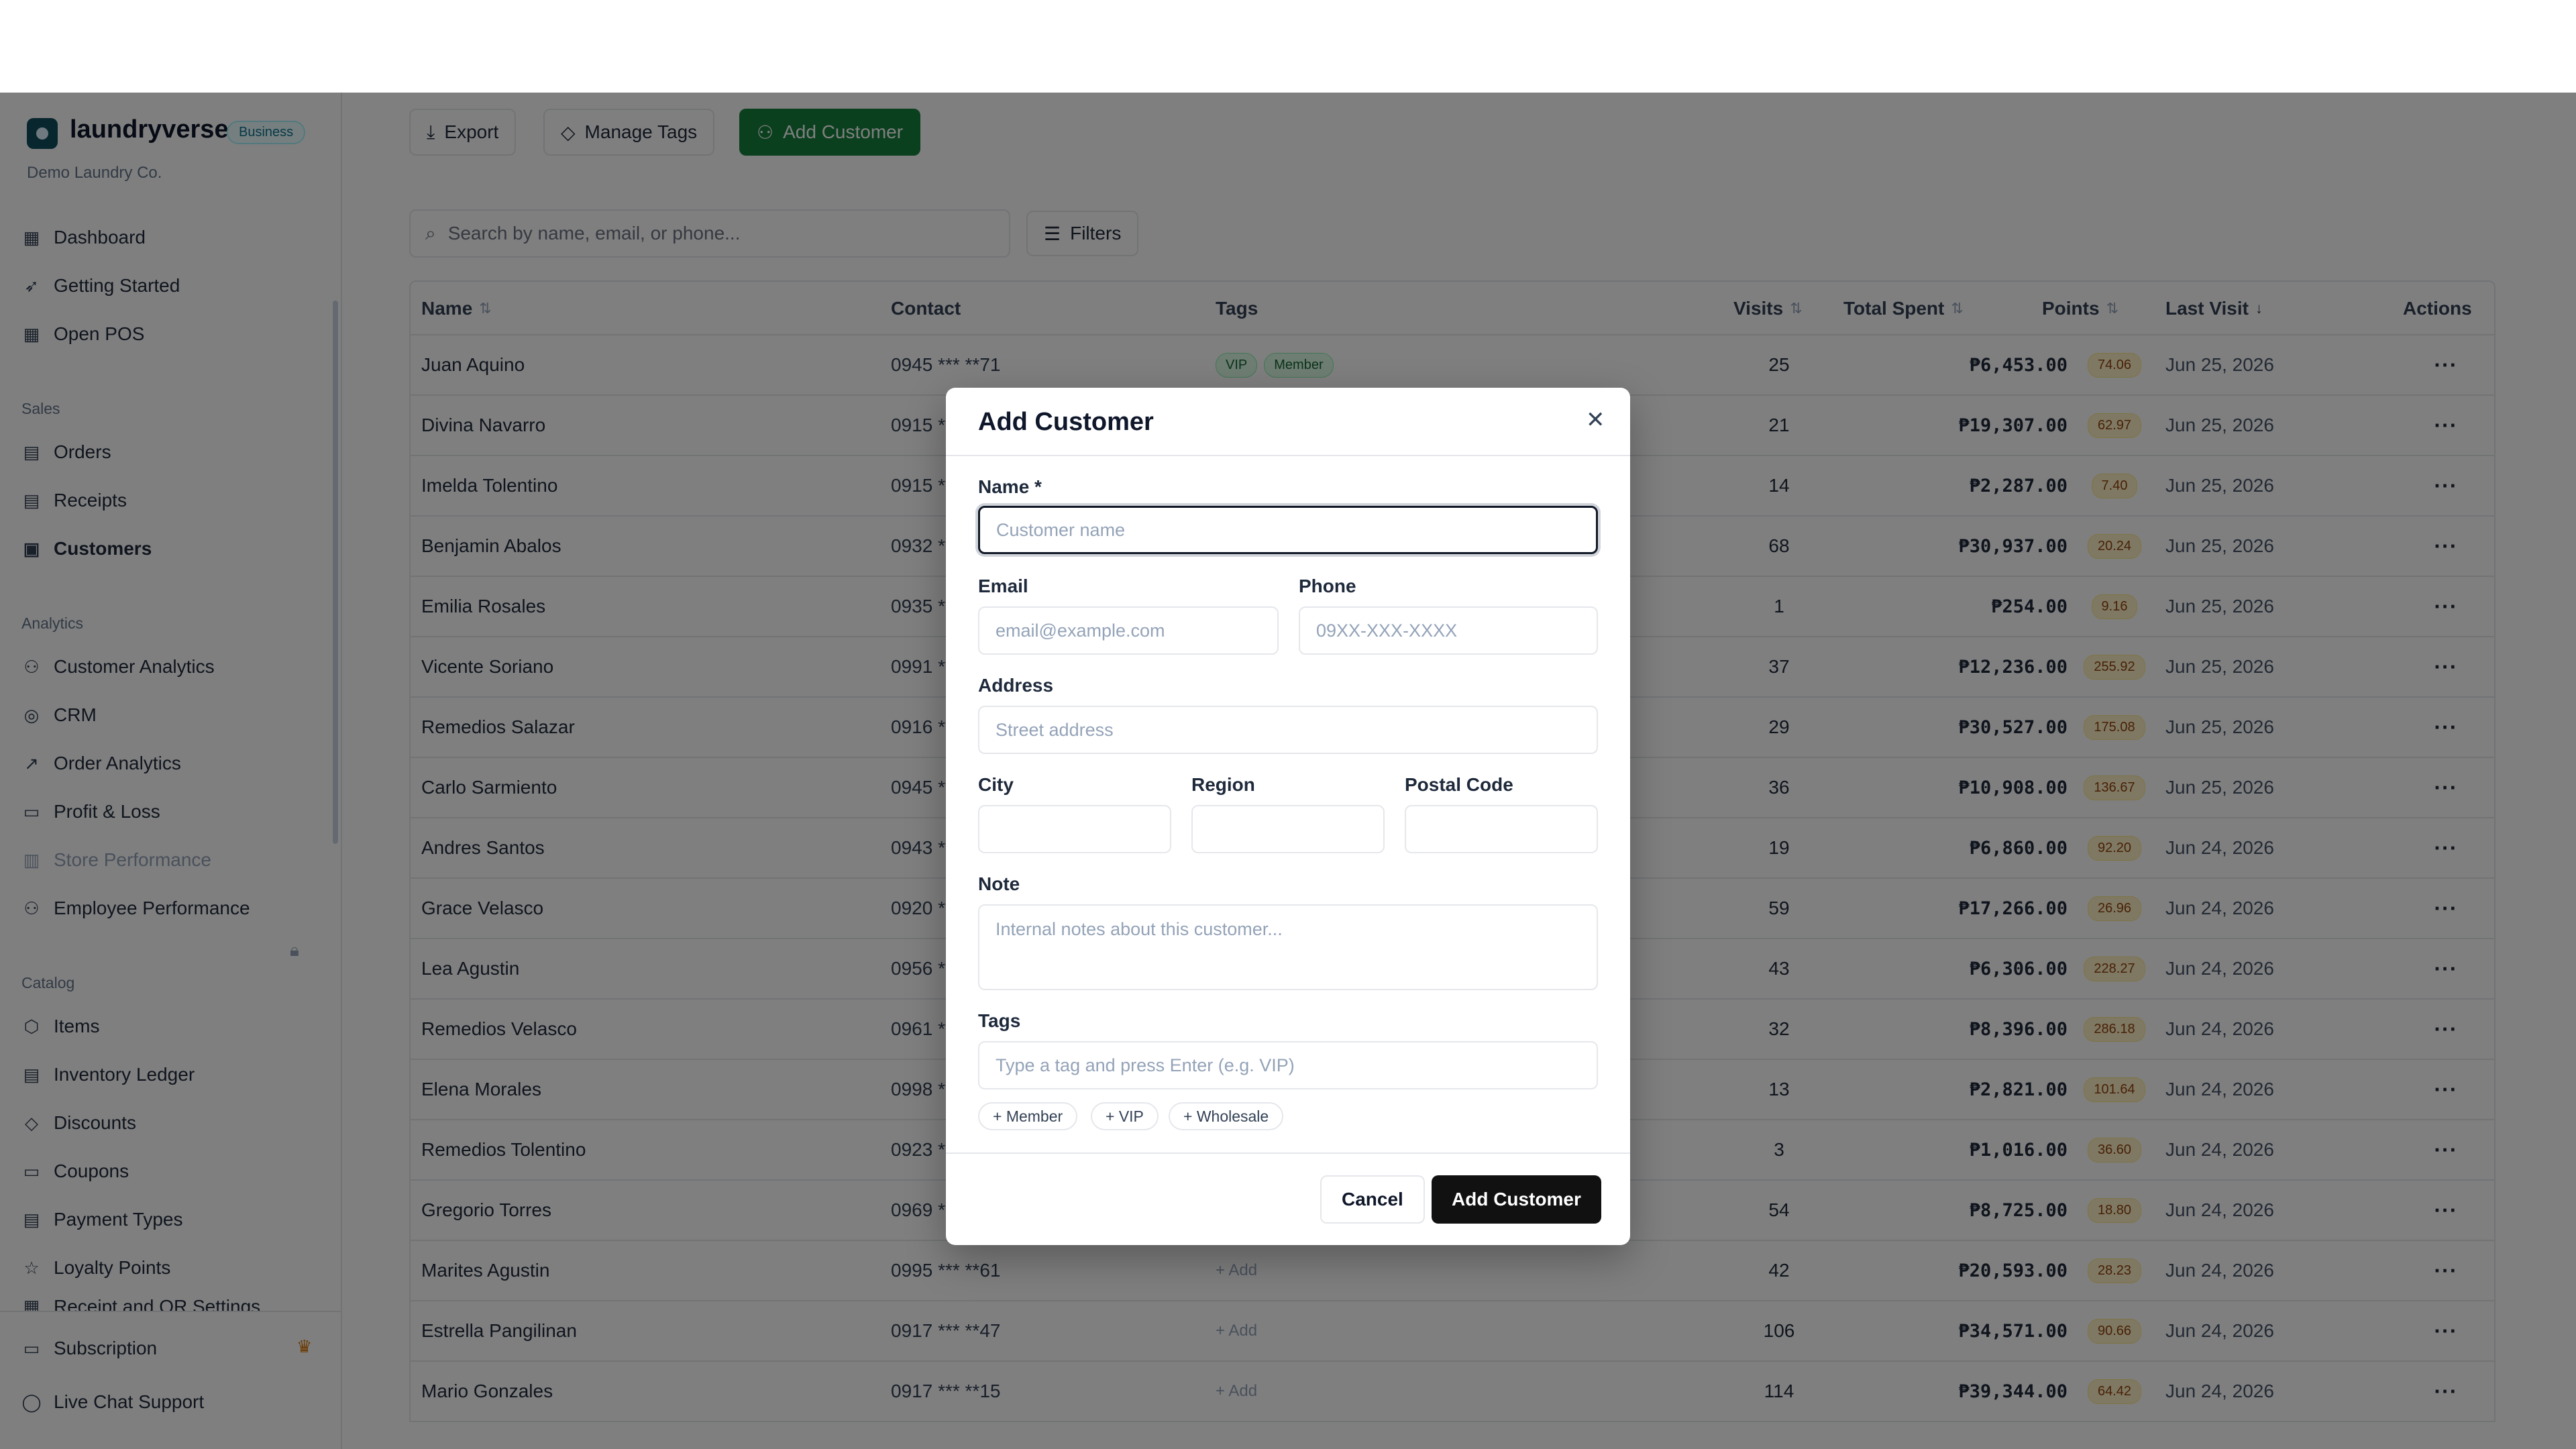 Image resolution: width=2576 pixels, height=1449 pixels. Describe the element at coordinates (999, 1020) in the screenshot. I see `tags-label: Tags` at that location.